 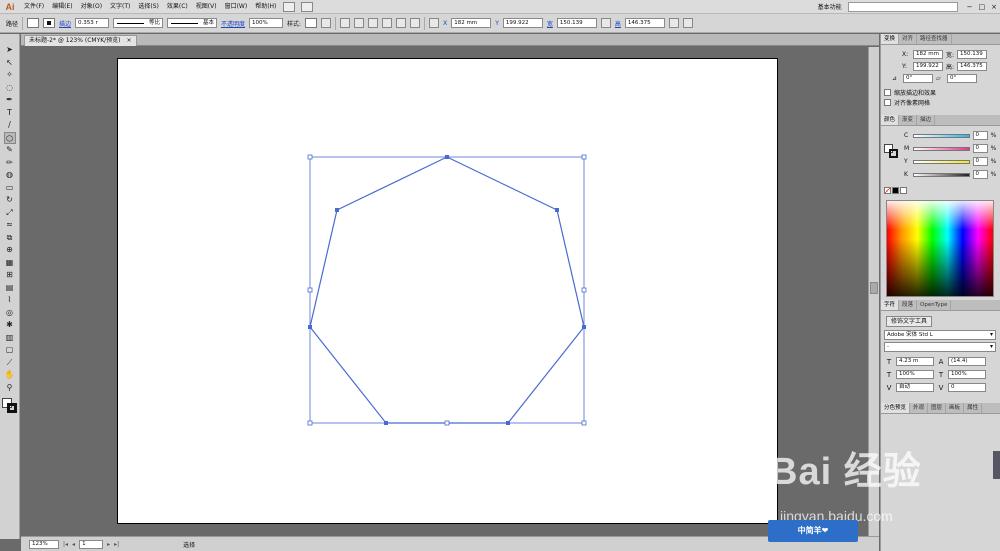 I want to click on none-swatch, so click(x=887, y=190).